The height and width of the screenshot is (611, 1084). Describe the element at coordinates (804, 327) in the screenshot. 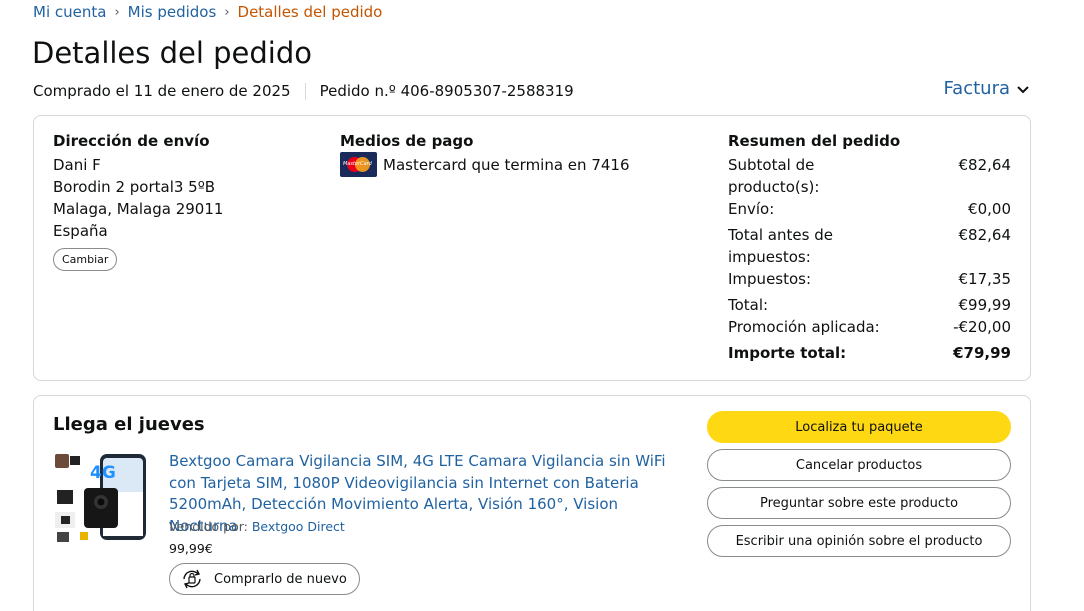

I see `summary-label: Promoción aplicada:` at that location.